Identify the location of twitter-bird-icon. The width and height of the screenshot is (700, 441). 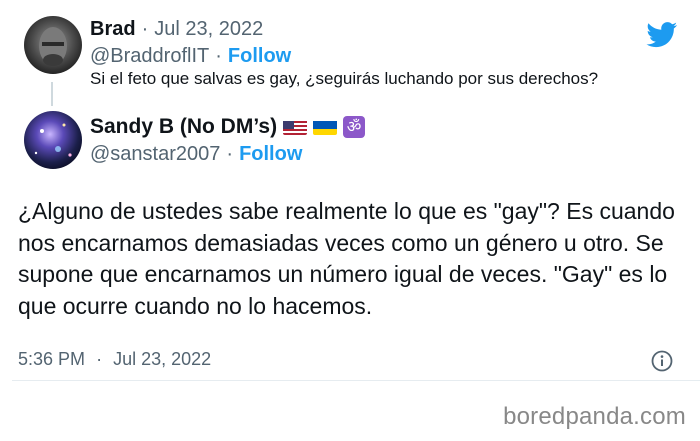
(662, 37).